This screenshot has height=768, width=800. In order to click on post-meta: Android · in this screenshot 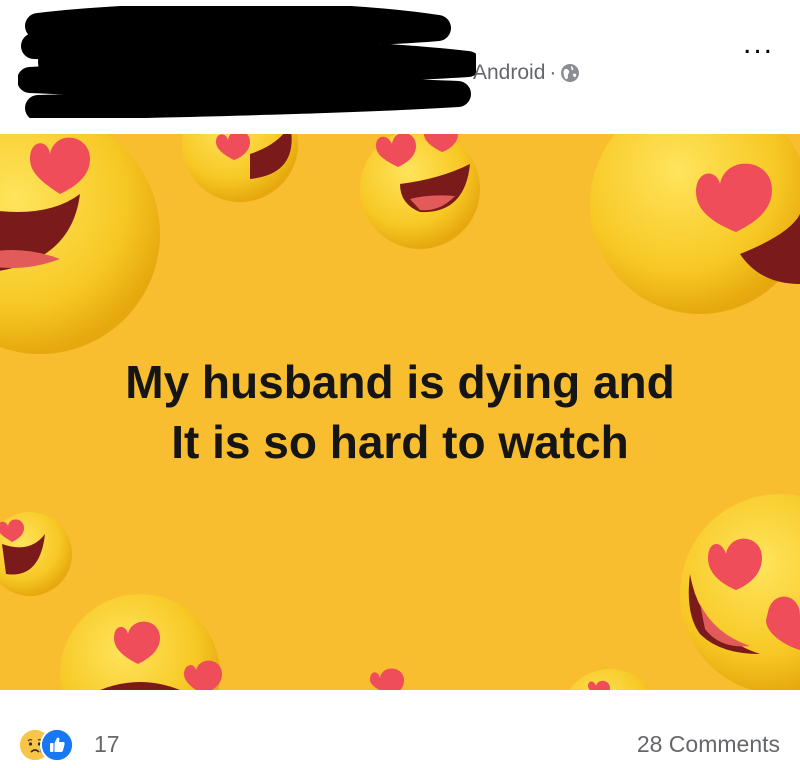, I will do `click(526, 75)`.